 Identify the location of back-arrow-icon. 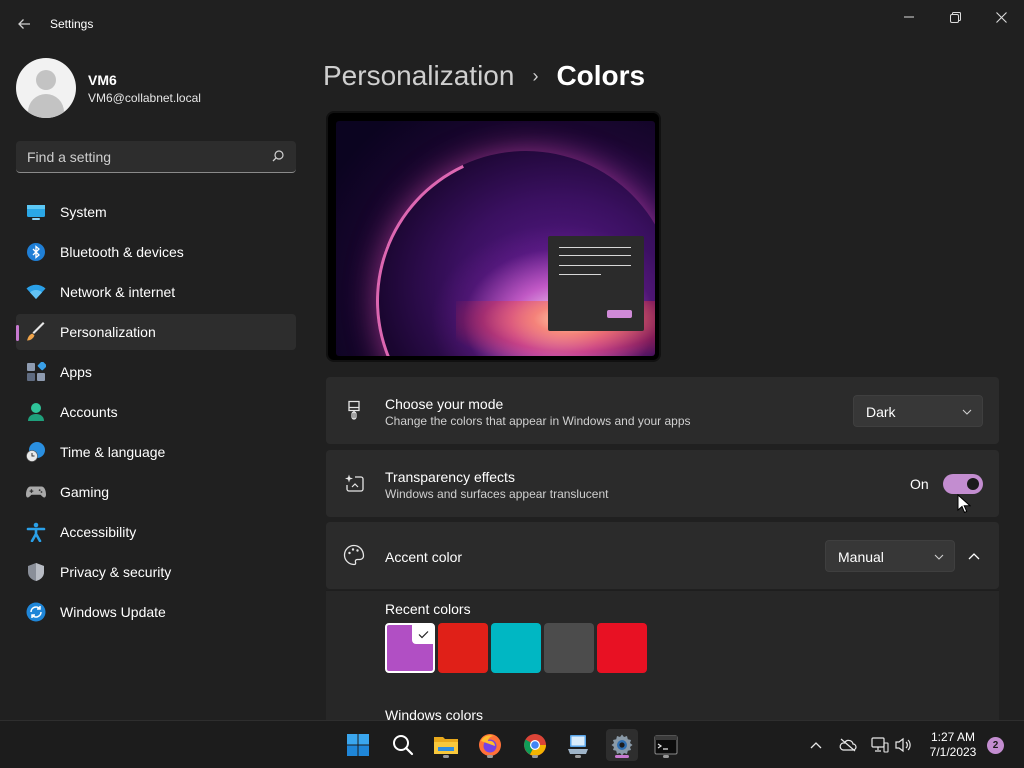
(24, 24).